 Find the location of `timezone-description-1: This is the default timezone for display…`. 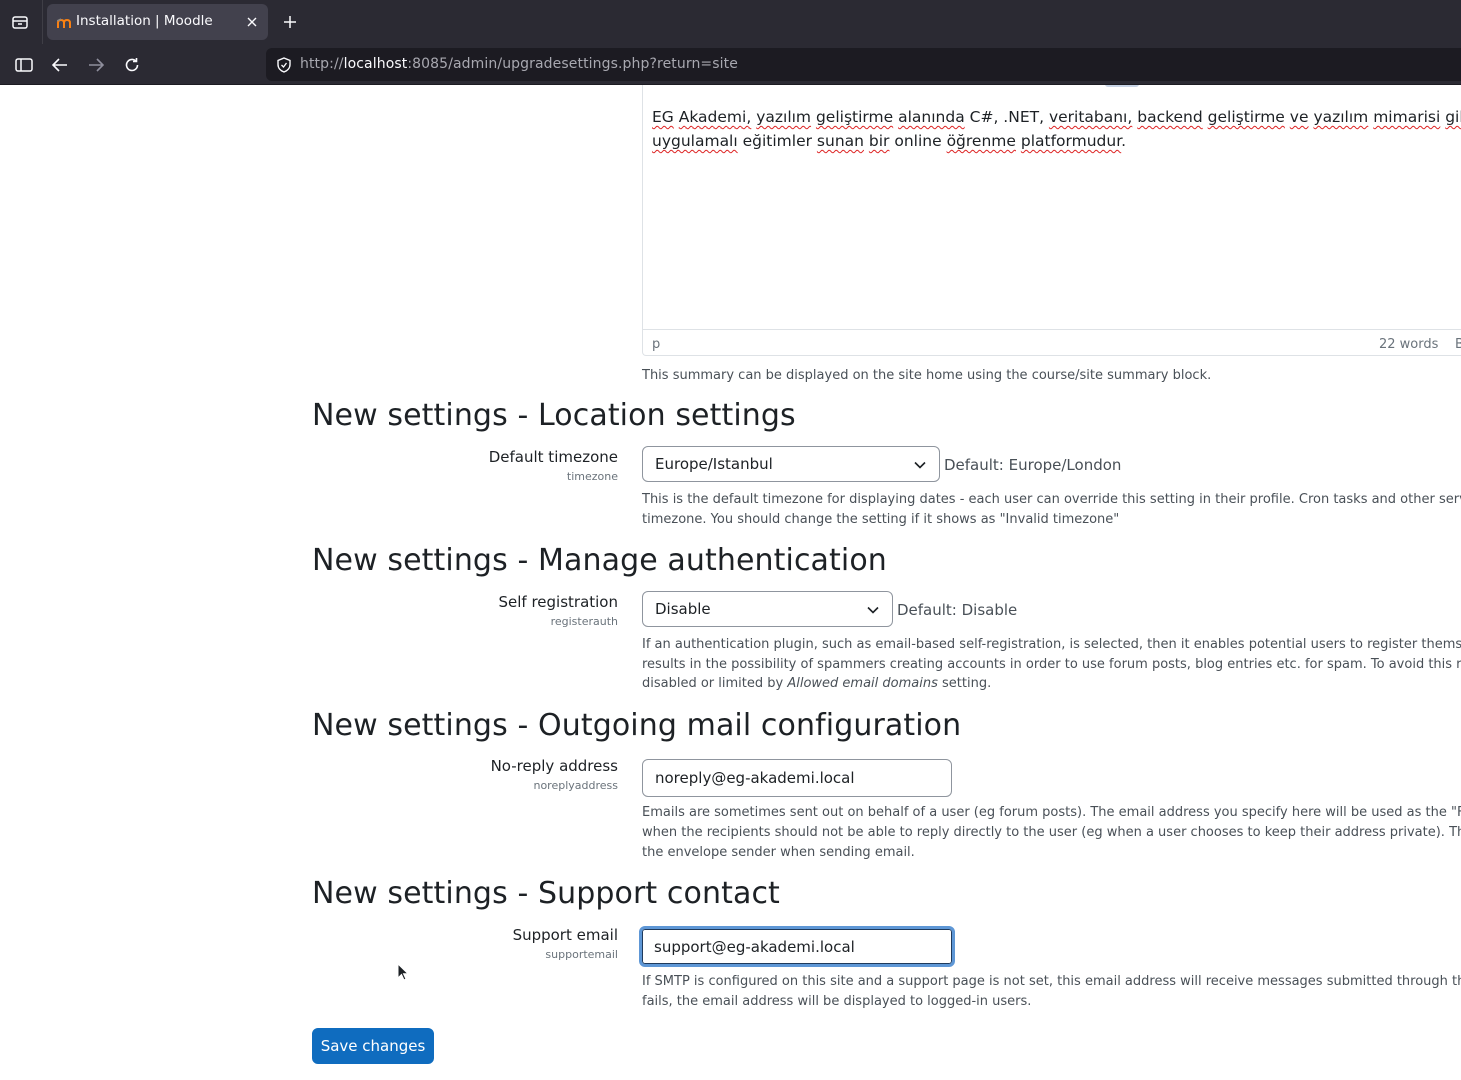

timezone-description-1: This is the default timezone for display… is located at coordinates (1051, 499).